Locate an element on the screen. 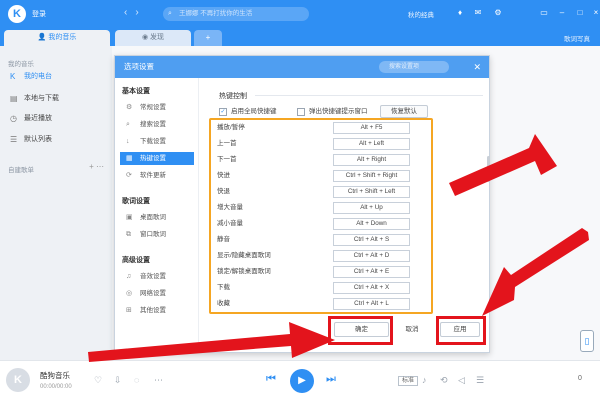 The width and height of the screenshot is (600, 398). sidebar-item-recent: ◷ 最近播放 is located at coordinates (56, 119).